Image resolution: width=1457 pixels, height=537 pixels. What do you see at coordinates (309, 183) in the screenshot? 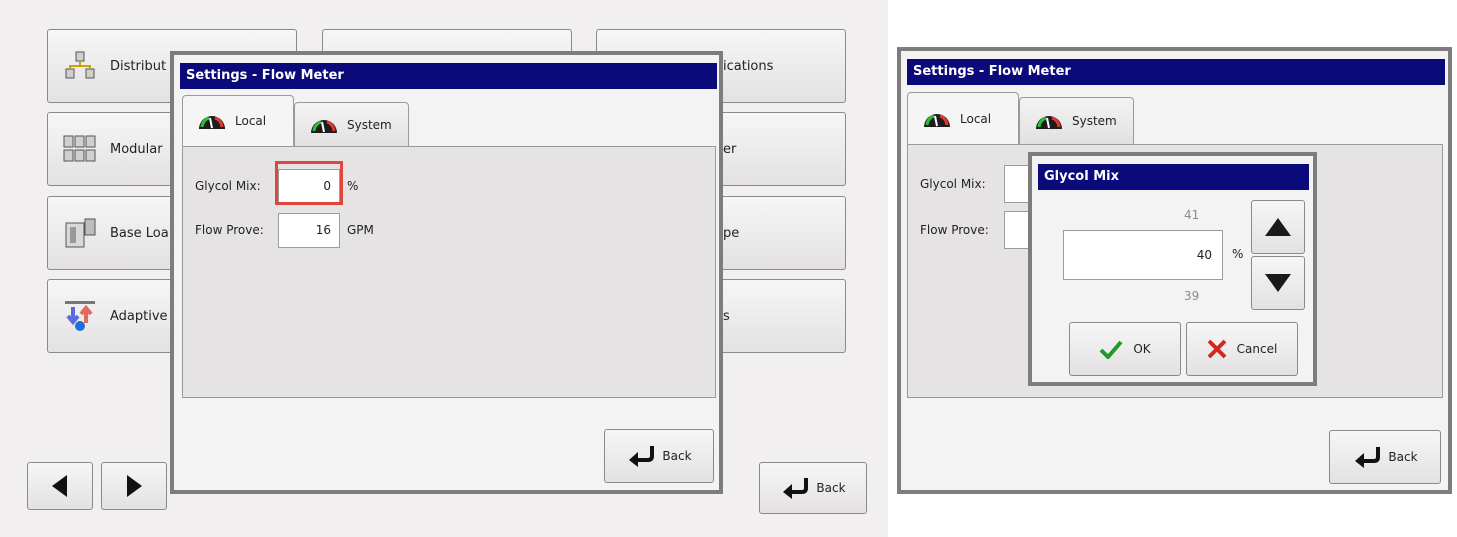
I see `glycol-mix-highlight` at bounding box center [309, 183].